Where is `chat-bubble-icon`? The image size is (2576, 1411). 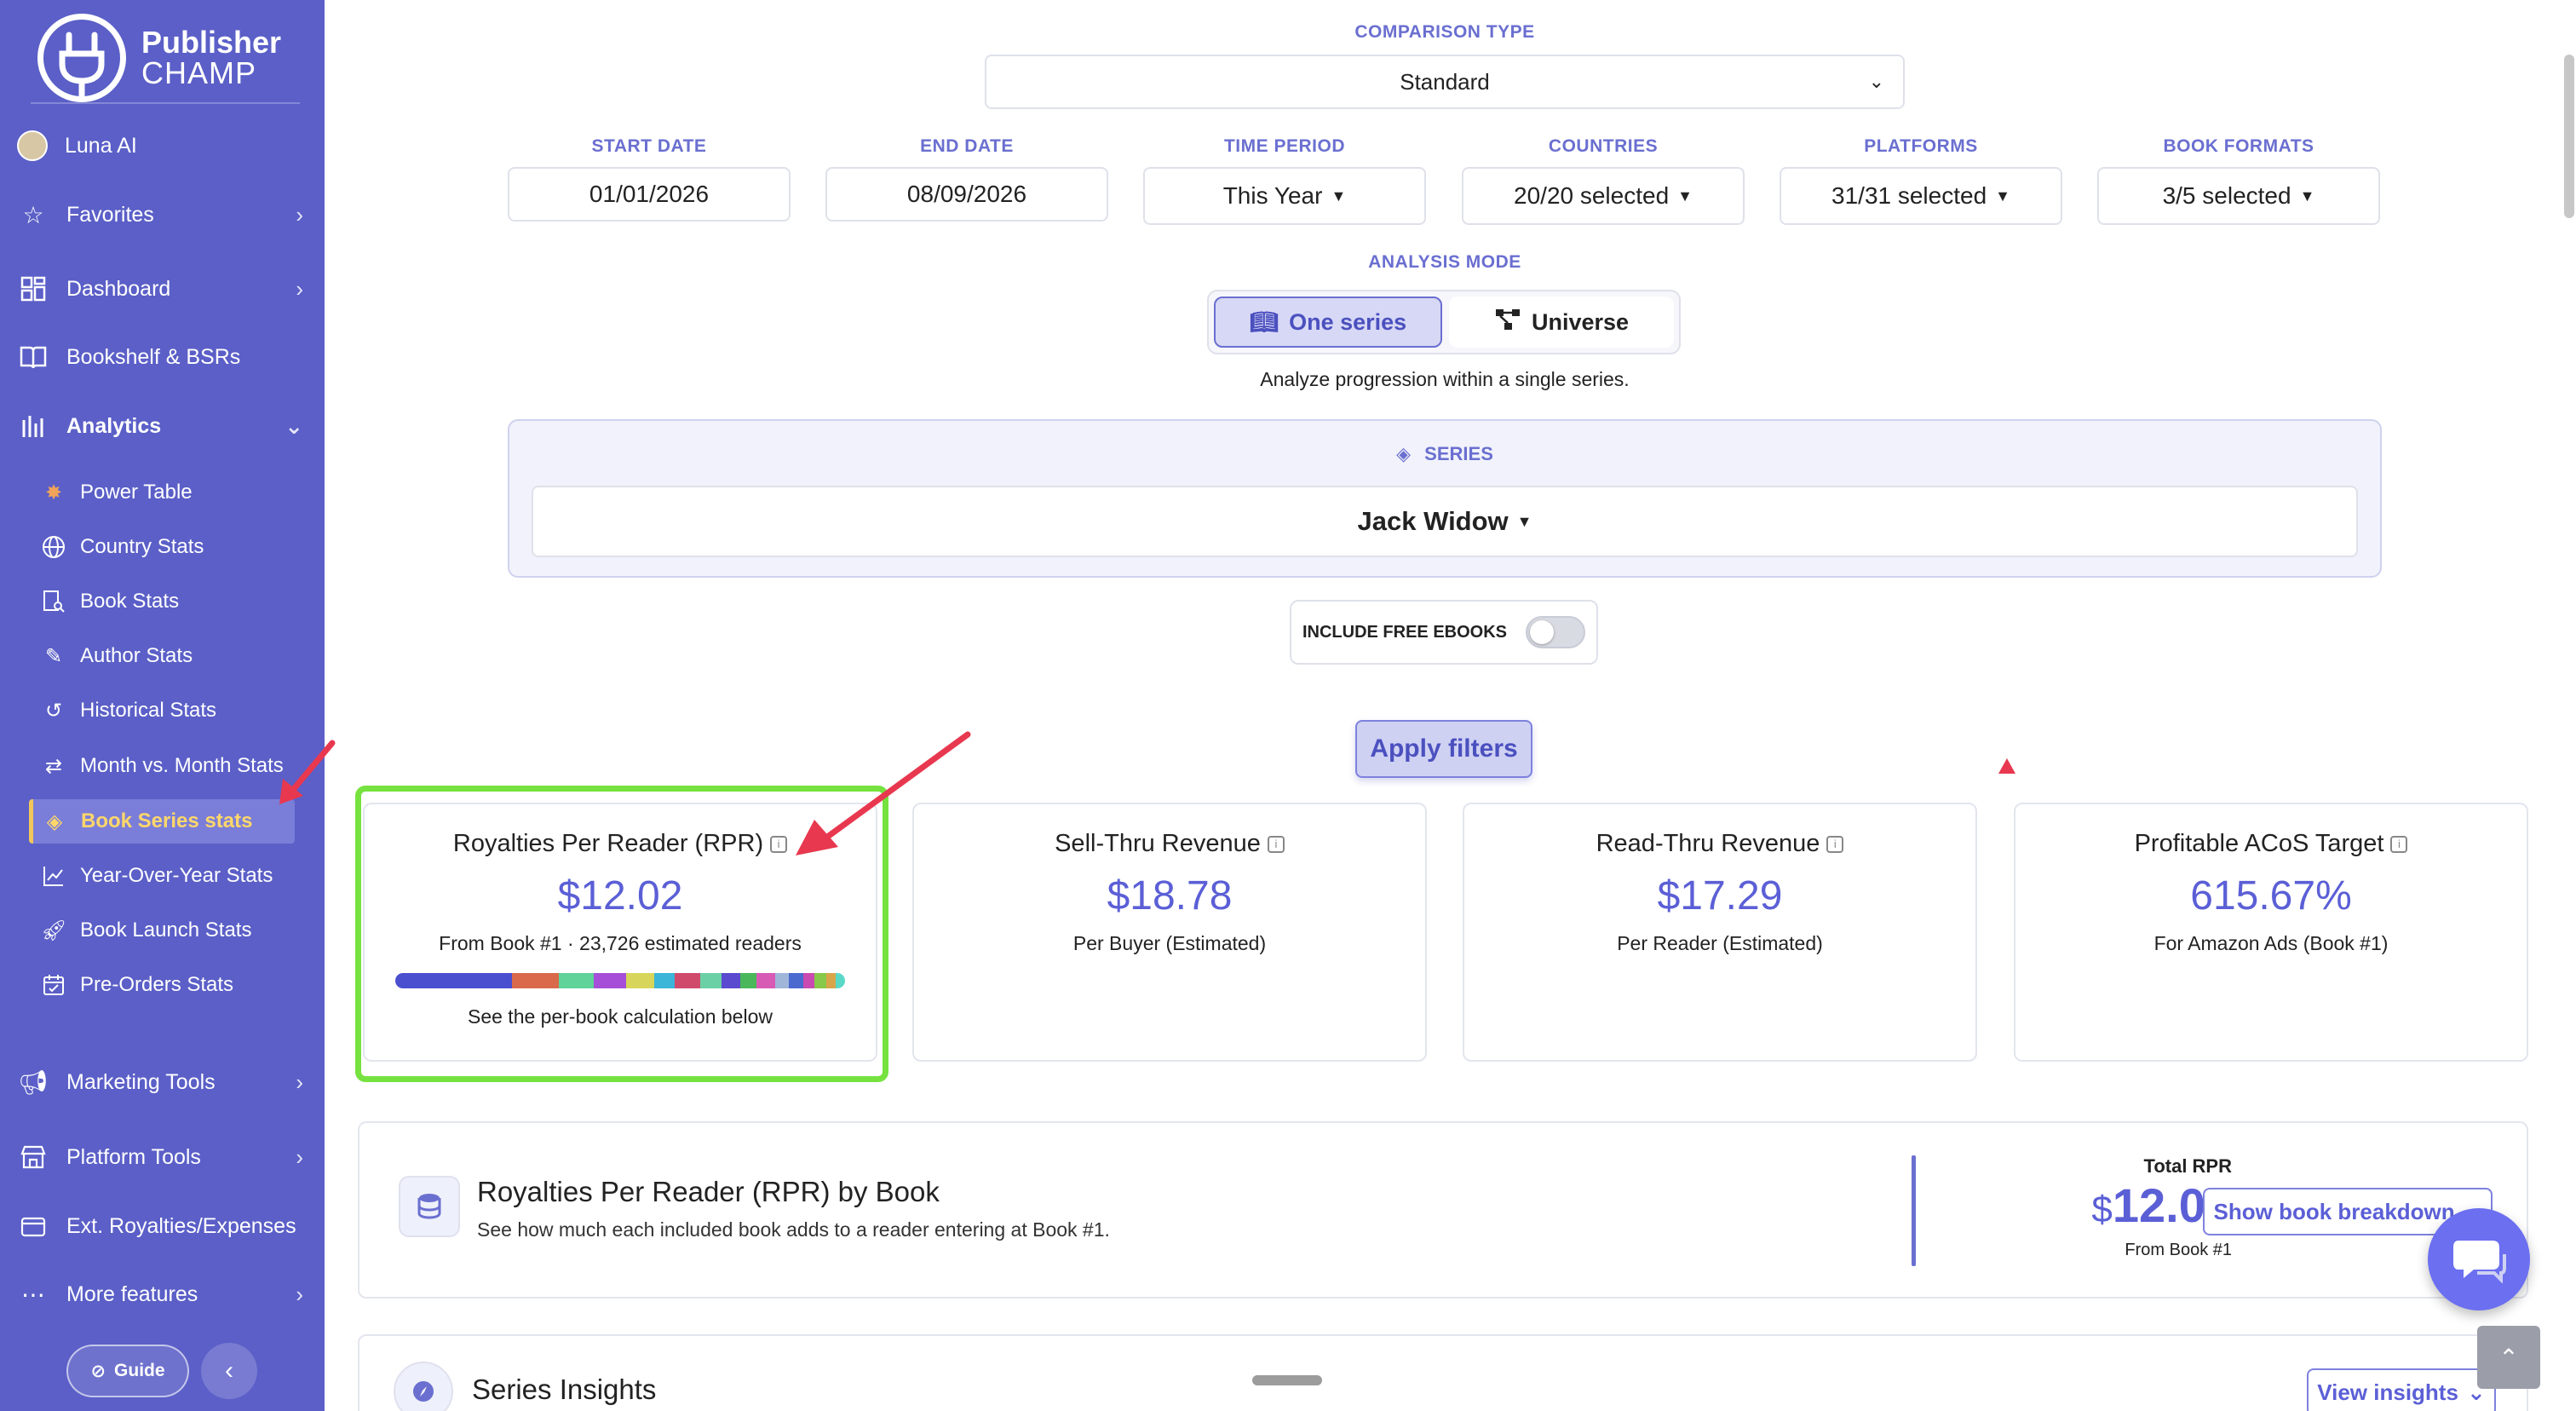 chat-bubble-icon is located at coordinates (2479, 1262).